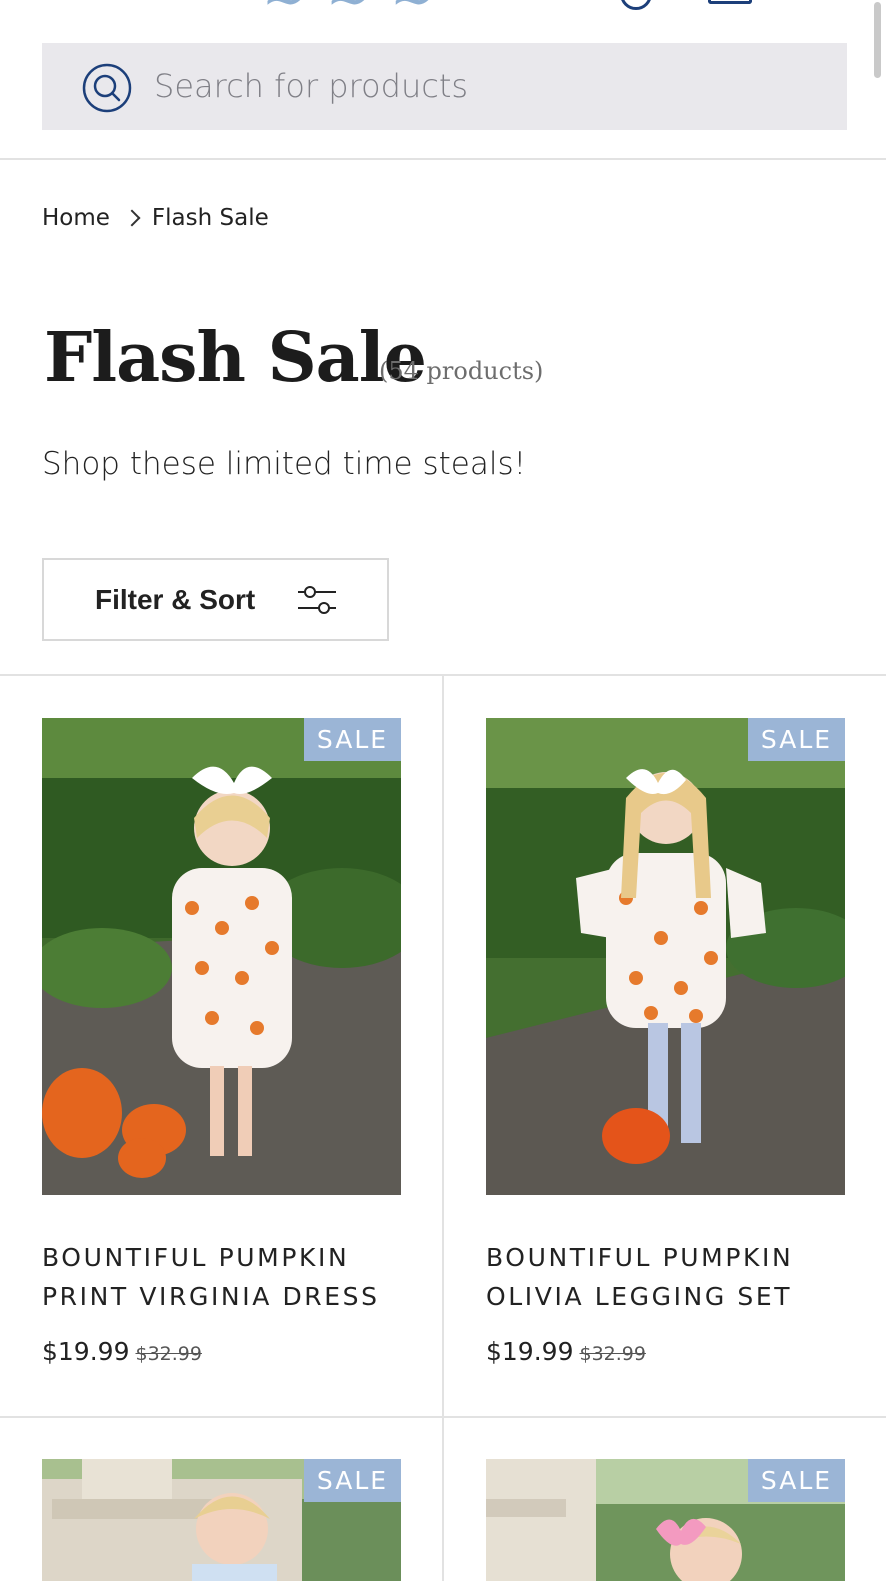 The image size is (886, 1581). I want to click on breadcrumb-current: Flash Sale, so click(210, 218).